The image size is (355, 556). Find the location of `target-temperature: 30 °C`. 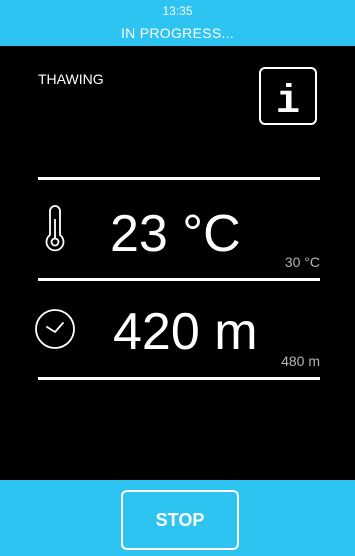

target-temperature: 30 °C is located at coordinates (302, 262).